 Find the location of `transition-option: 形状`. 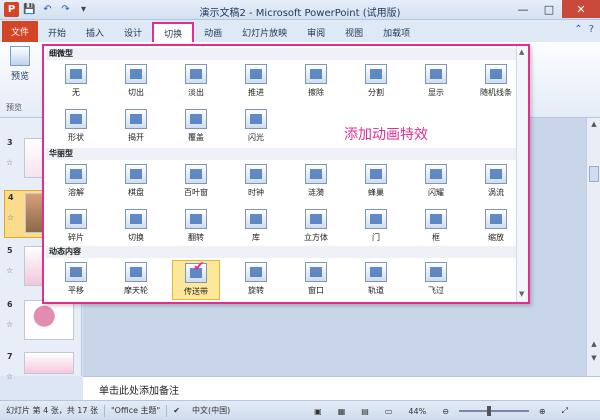

transition-option: 形状 is located at coordinates (76, 127).